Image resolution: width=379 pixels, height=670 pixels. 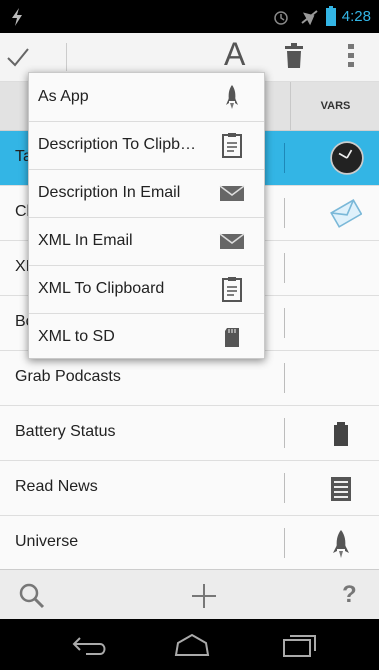 I want to click on search-icon, so click(x=32, y=596).